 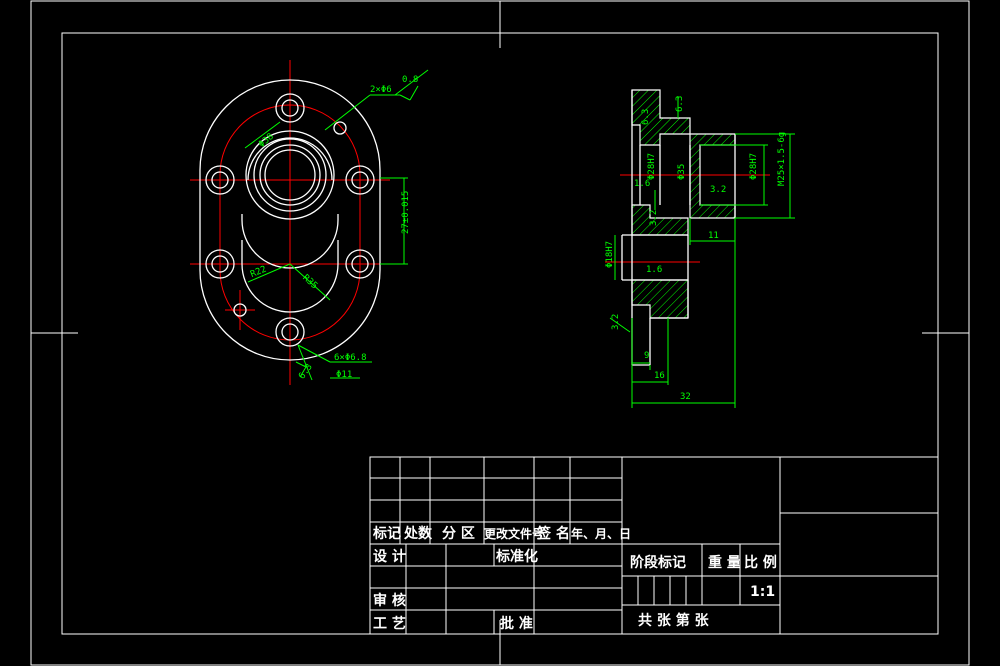 I want to click on left-center-lines, so click(x=290, y=222).